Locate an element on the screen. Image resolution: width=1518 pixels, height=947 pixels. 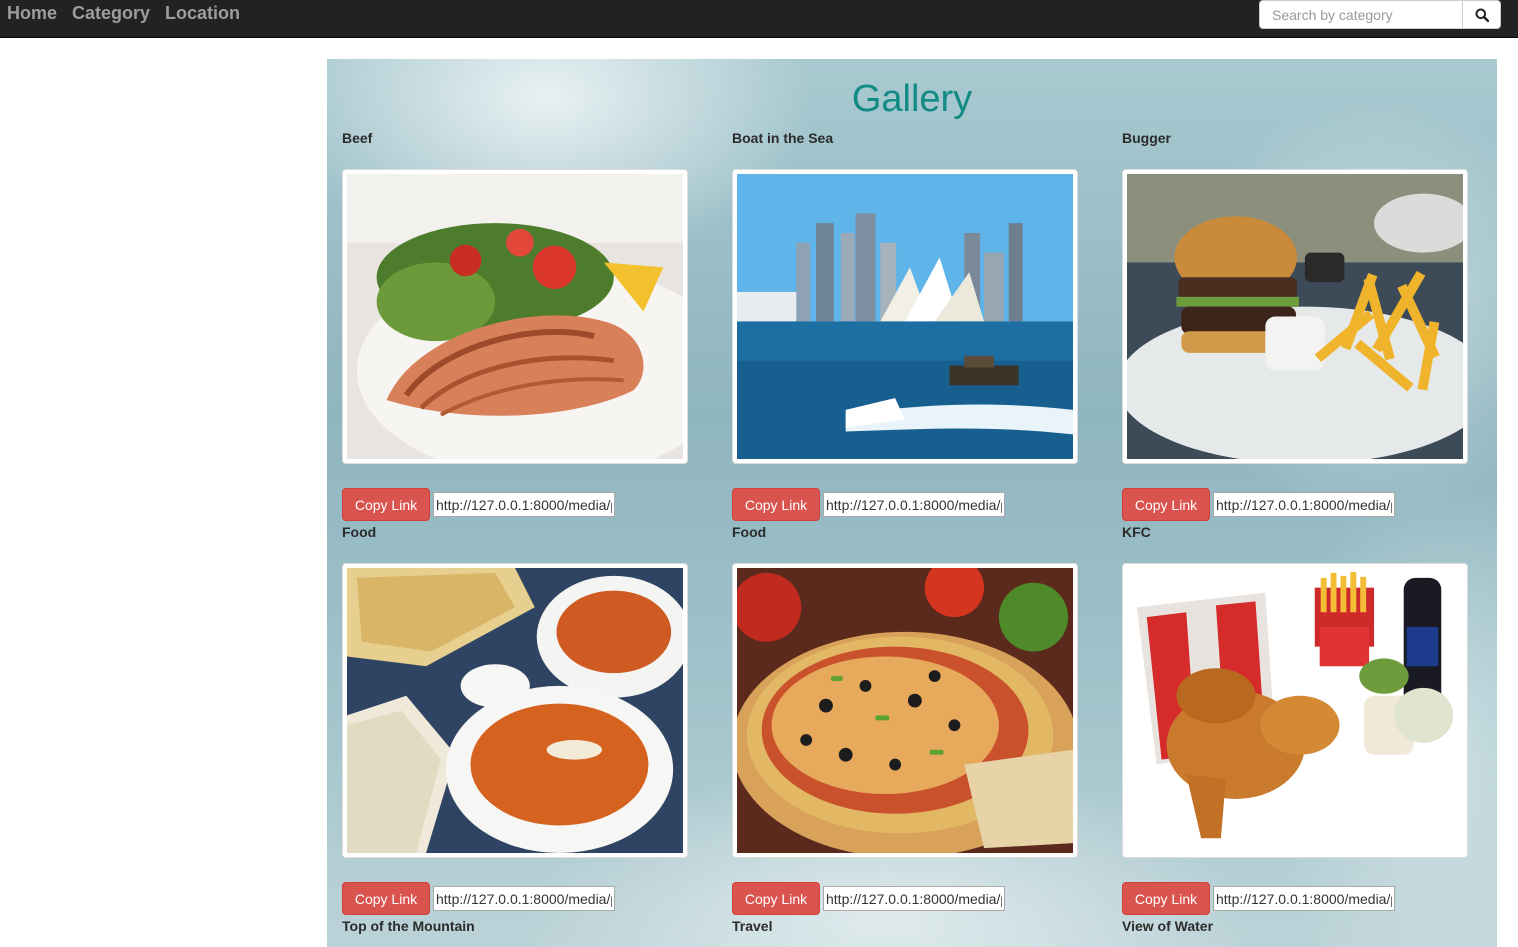
search-icon is located at coordinates (1482, 15).